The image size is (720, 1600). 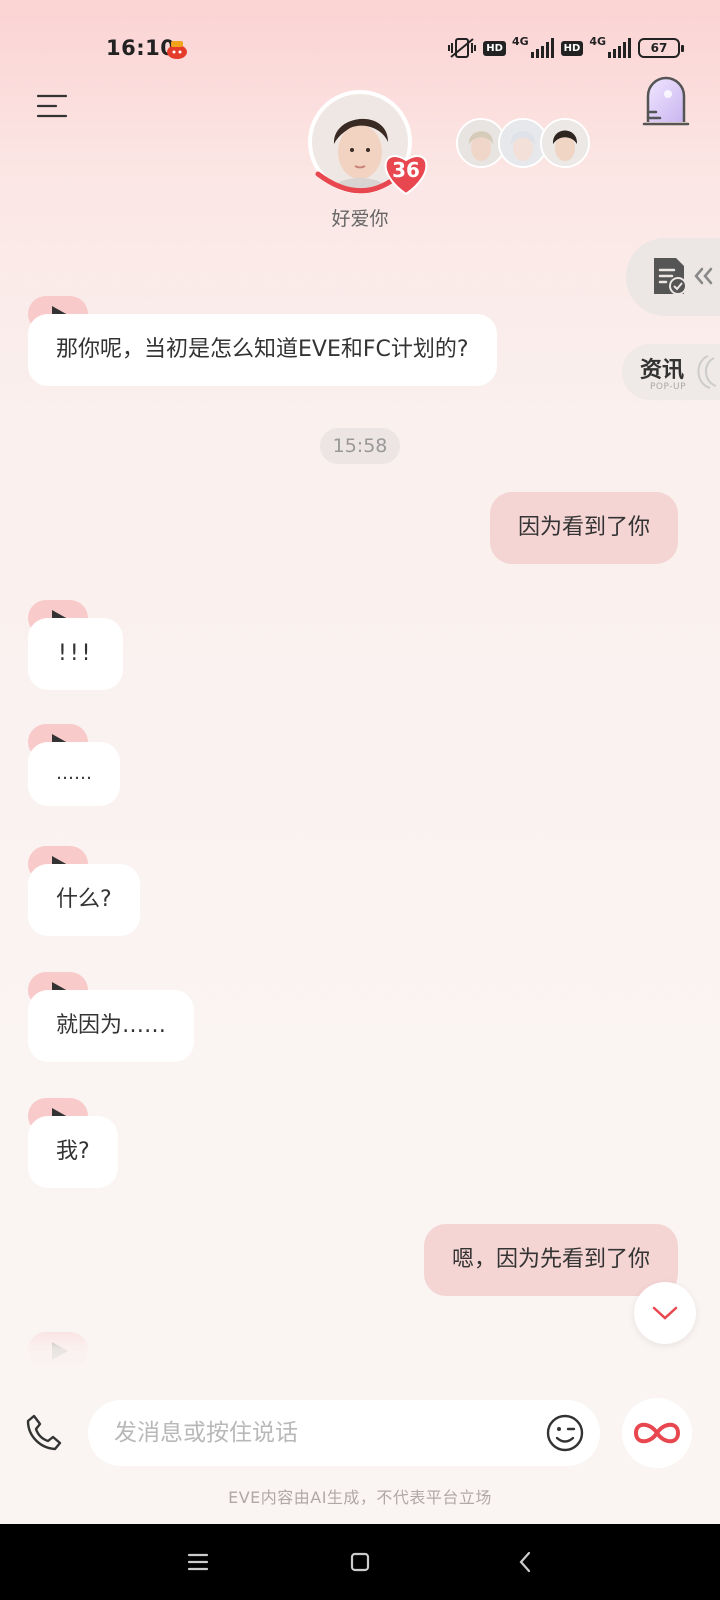 What do you see at coordinates (462, 48) in the screenshot?
I see `vibrate-mute-icon` at bounding box center [462, 48].